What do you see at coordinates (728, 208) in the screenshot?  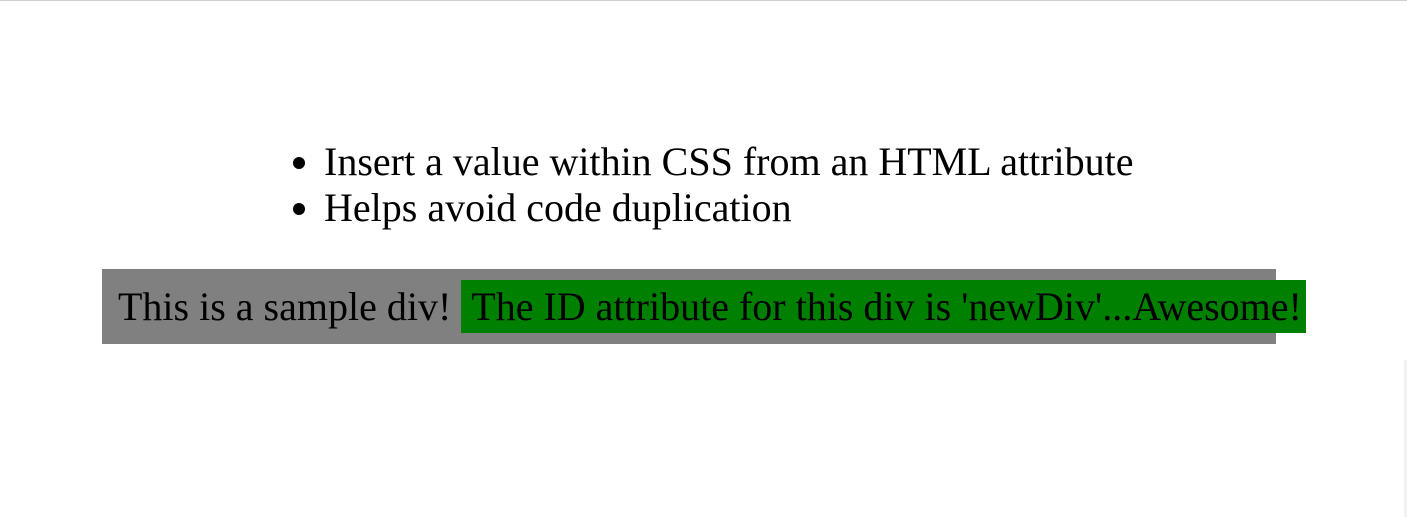 I see `list-item: Helps avoid code duplication` at bounding box center [728, 208].